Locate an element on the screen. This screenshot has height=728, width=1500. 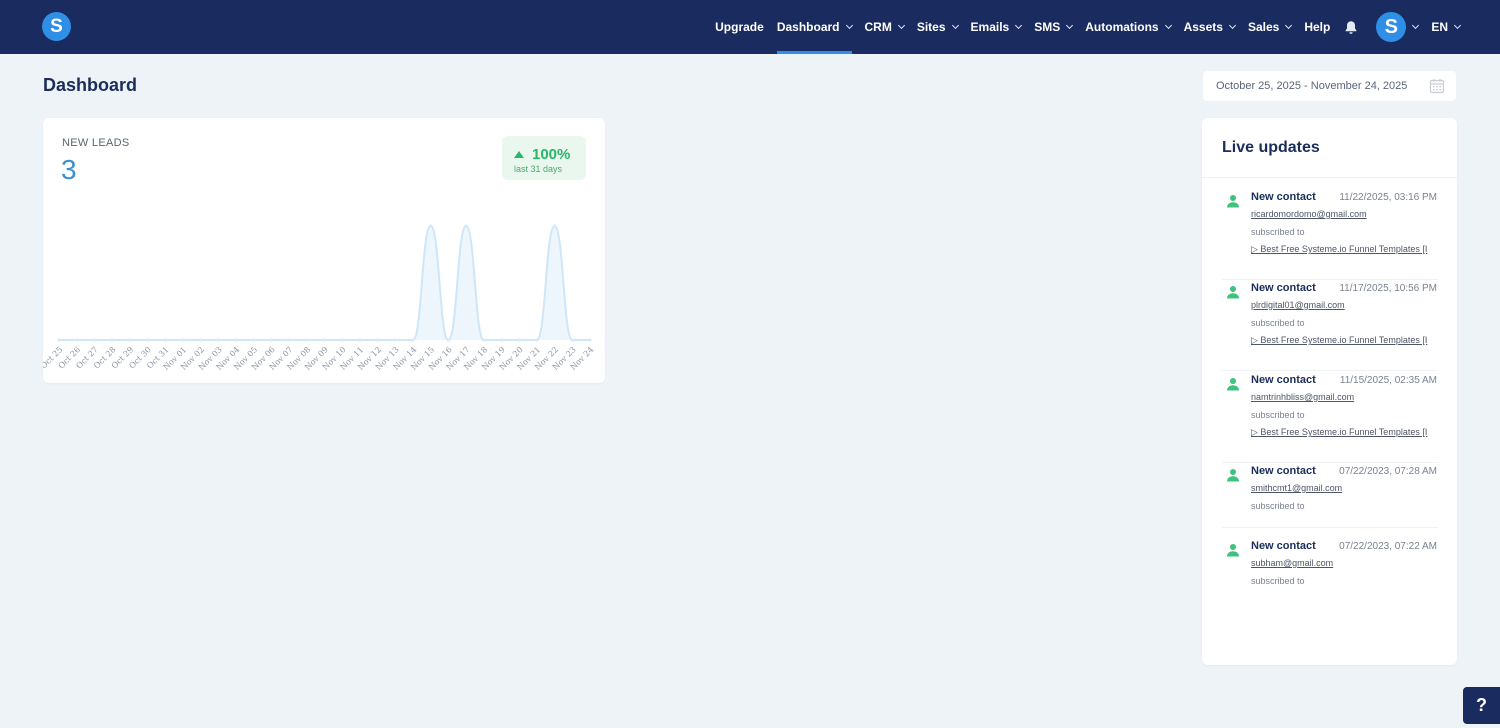
nav-item-label: Automations is located at coordinates (1122, 27).